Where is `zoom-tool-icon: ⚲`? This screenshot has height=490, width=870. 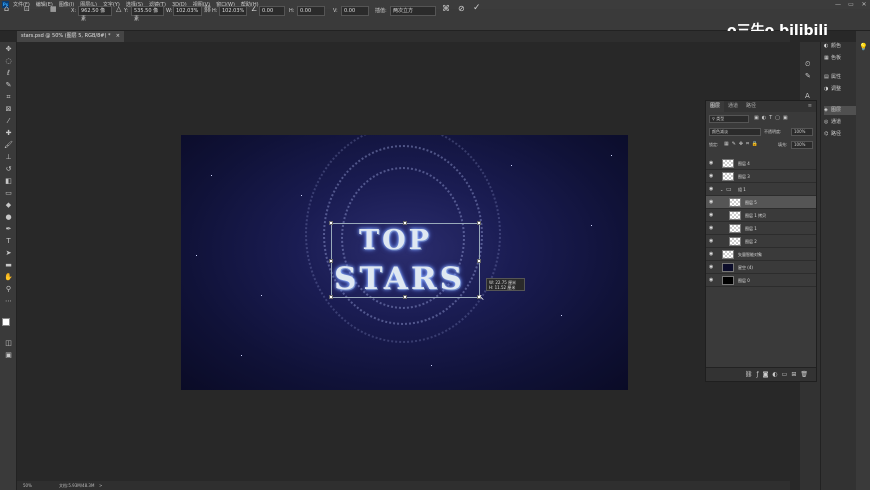 zoom-tool-icon: ⚲ is located at coordinates (8, 289).